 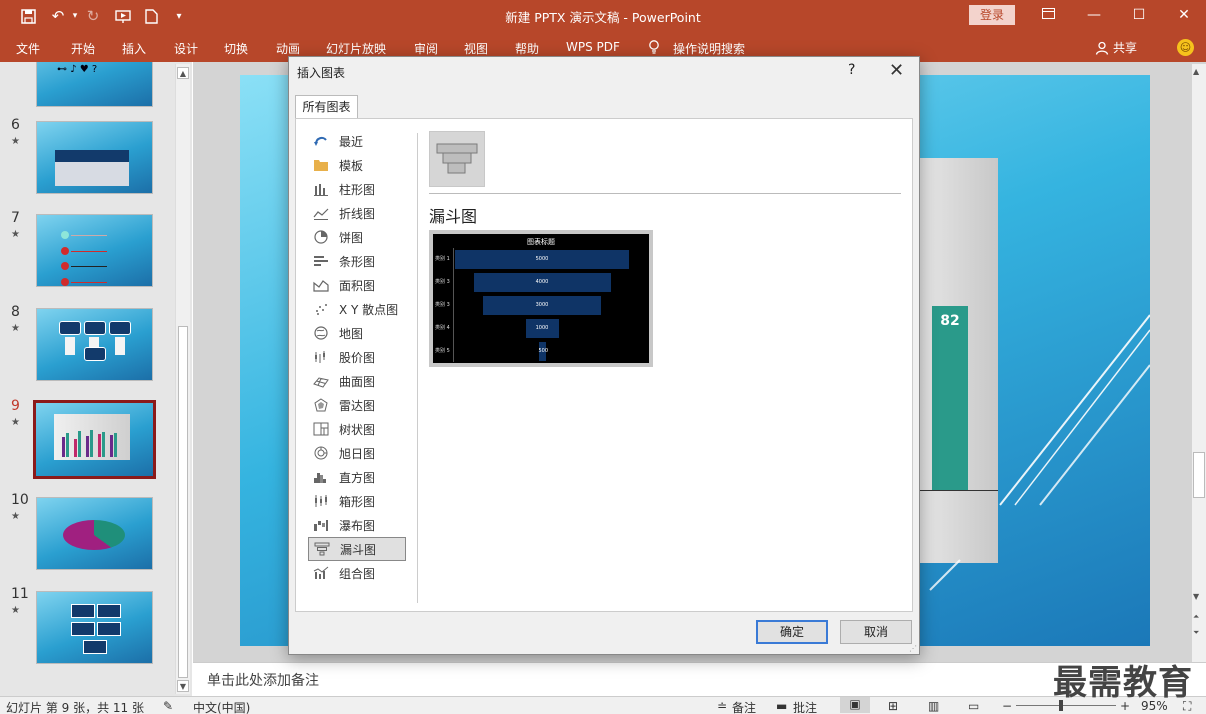 I want to click on category-sunburst: 旭日图, so click(x=357, y=453).